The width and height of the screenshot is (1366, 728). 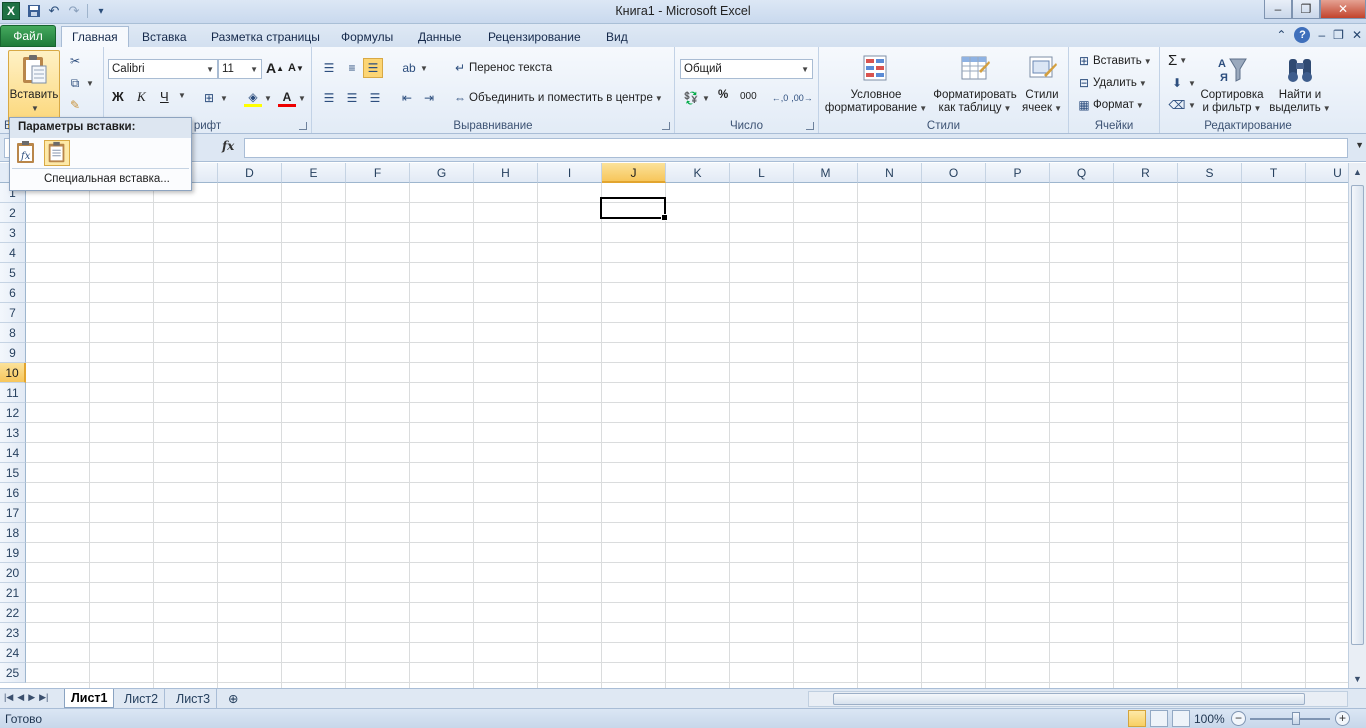 What do you see at coordinates (13, 453) in the screenshot?
I see `row-header-14: 14` at bounding box center [13, 453].